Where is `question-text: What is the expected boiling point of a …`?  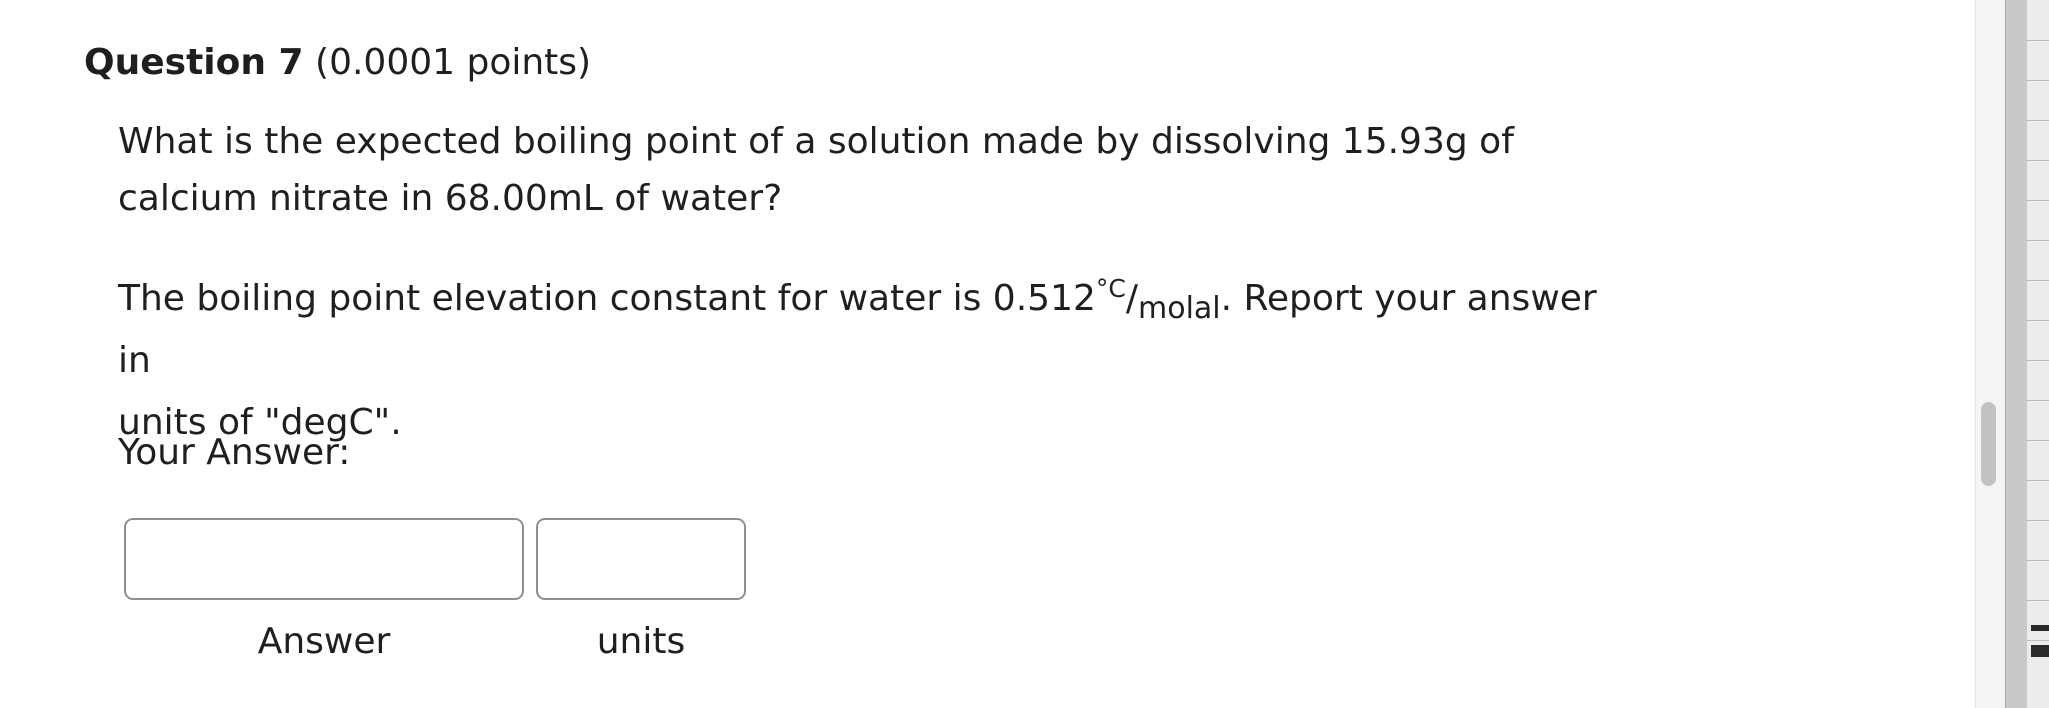 question-text: What is the expected boiling point of a … is located at coordinates (868, 170).